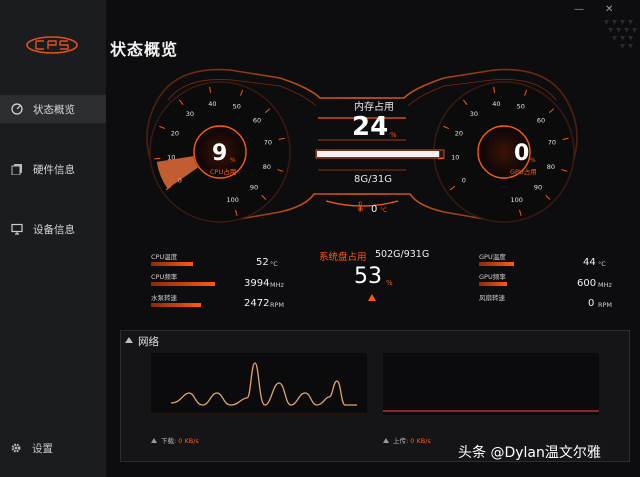 This screenshot has height=477, width=640. Describe the element at coordinates (538, 188) in the screenshot. I see `gpu-gauge-tick-label: 90` at that location.